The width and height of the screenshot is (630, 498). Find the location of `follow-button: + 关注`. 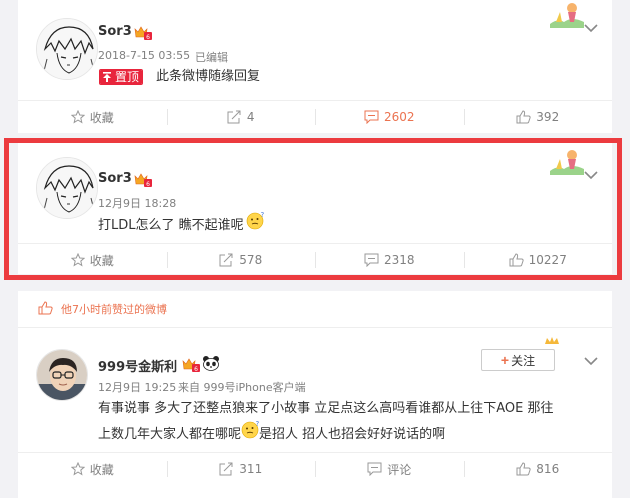

follow-button: + 关注 is located at coordinates (518, 360).